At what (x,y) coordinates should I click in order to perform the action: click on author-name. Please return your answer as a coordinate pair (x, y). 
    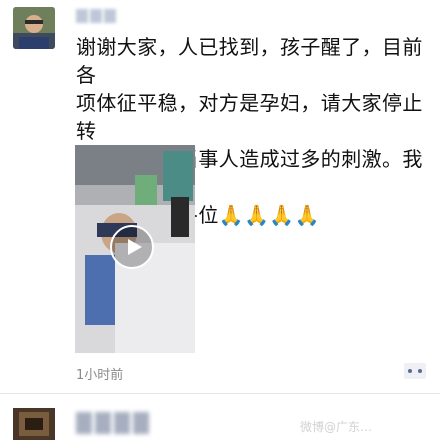
    Looking at the image, I should click on (104, 16).